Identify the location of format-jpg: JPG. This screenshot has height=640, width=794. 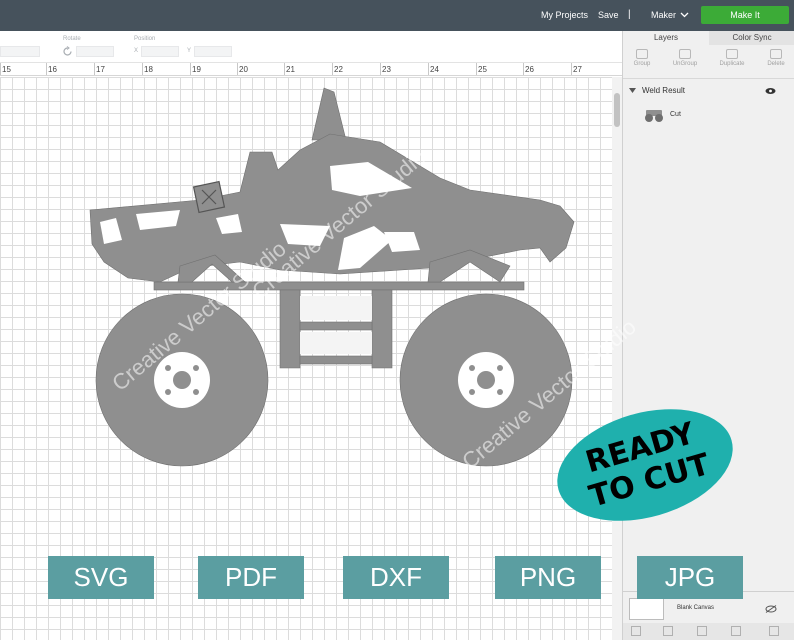
(690, 577).